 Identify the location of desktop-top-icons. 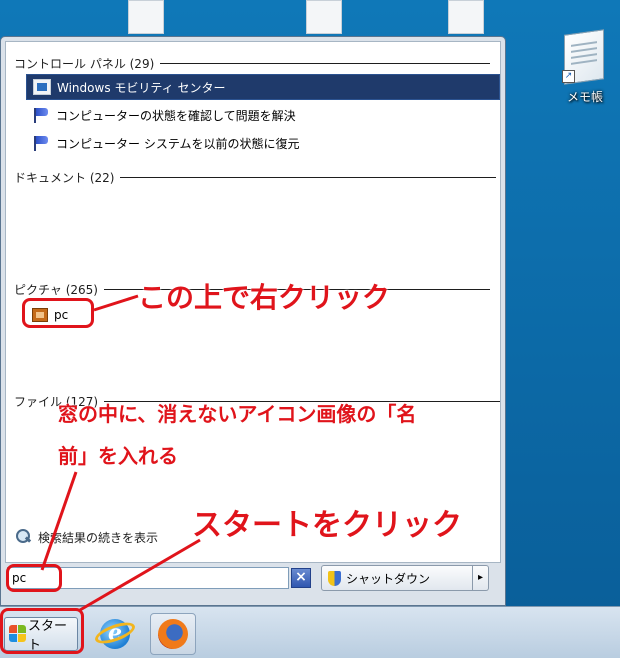
(310, 20).